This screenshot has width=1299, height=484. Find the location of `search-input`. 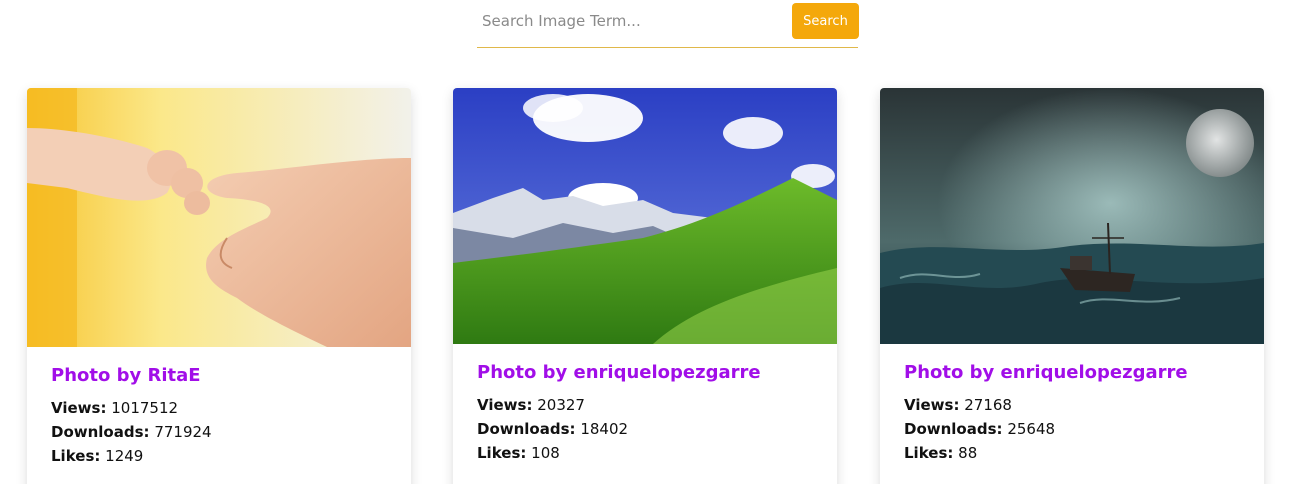

search-input is located at coordinates (632, 21).